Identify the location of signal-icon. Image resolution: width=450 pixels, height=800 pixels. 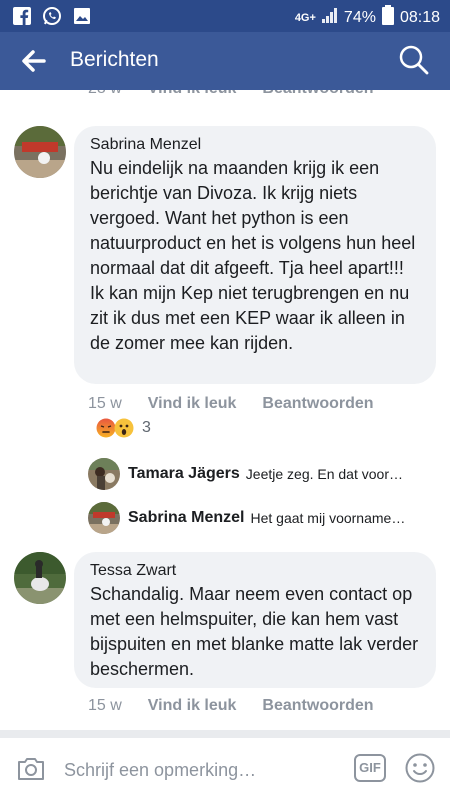
(329, 17).